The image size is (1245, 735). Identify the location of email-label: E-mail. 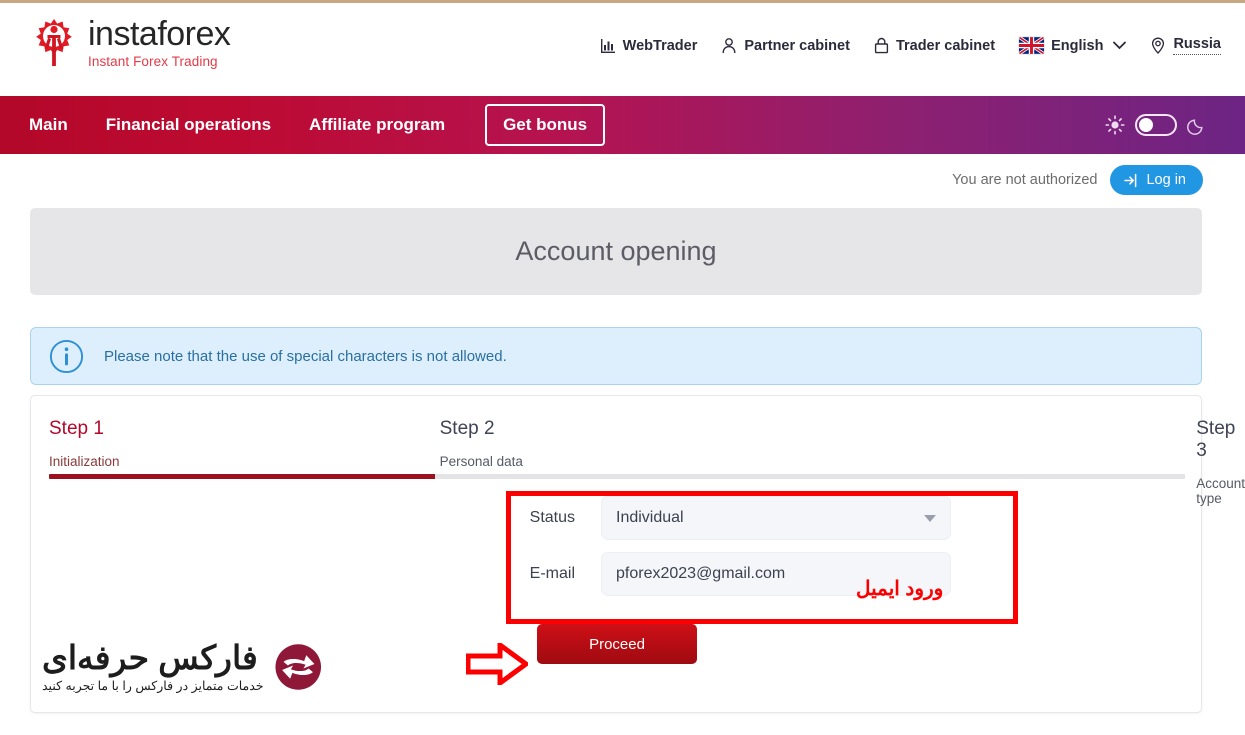
(552, 573).